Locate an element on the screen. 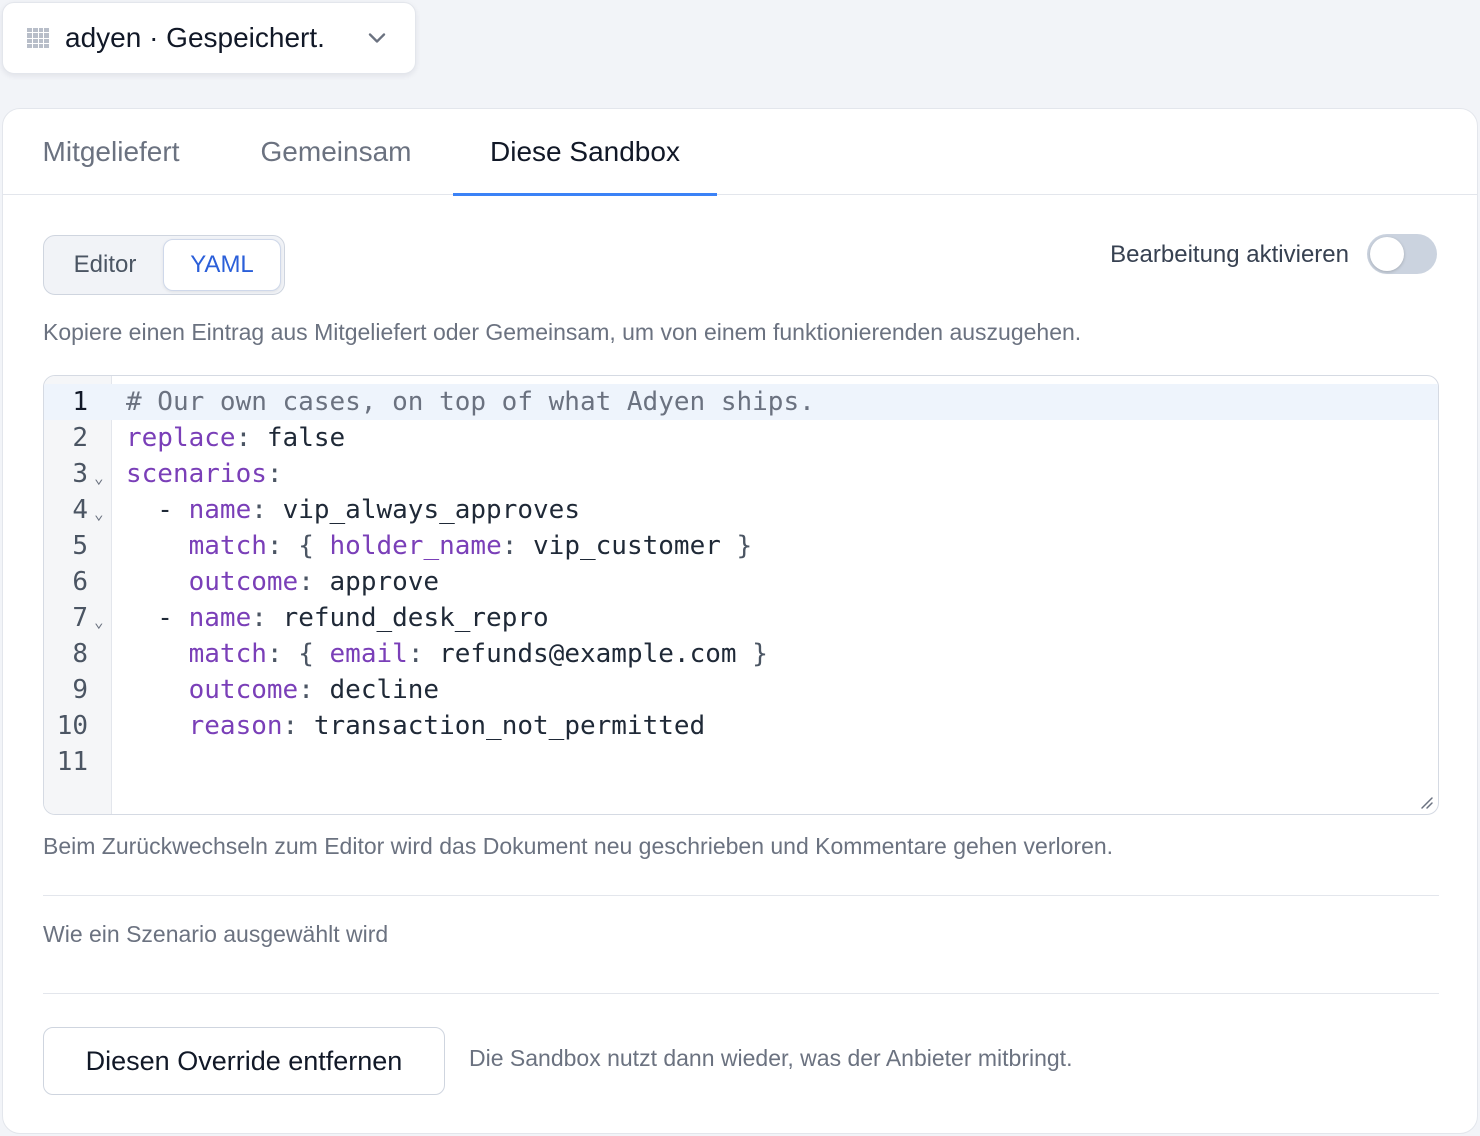  code-text: reason: transaction_not_permitted is located at coordinates (416, 726).